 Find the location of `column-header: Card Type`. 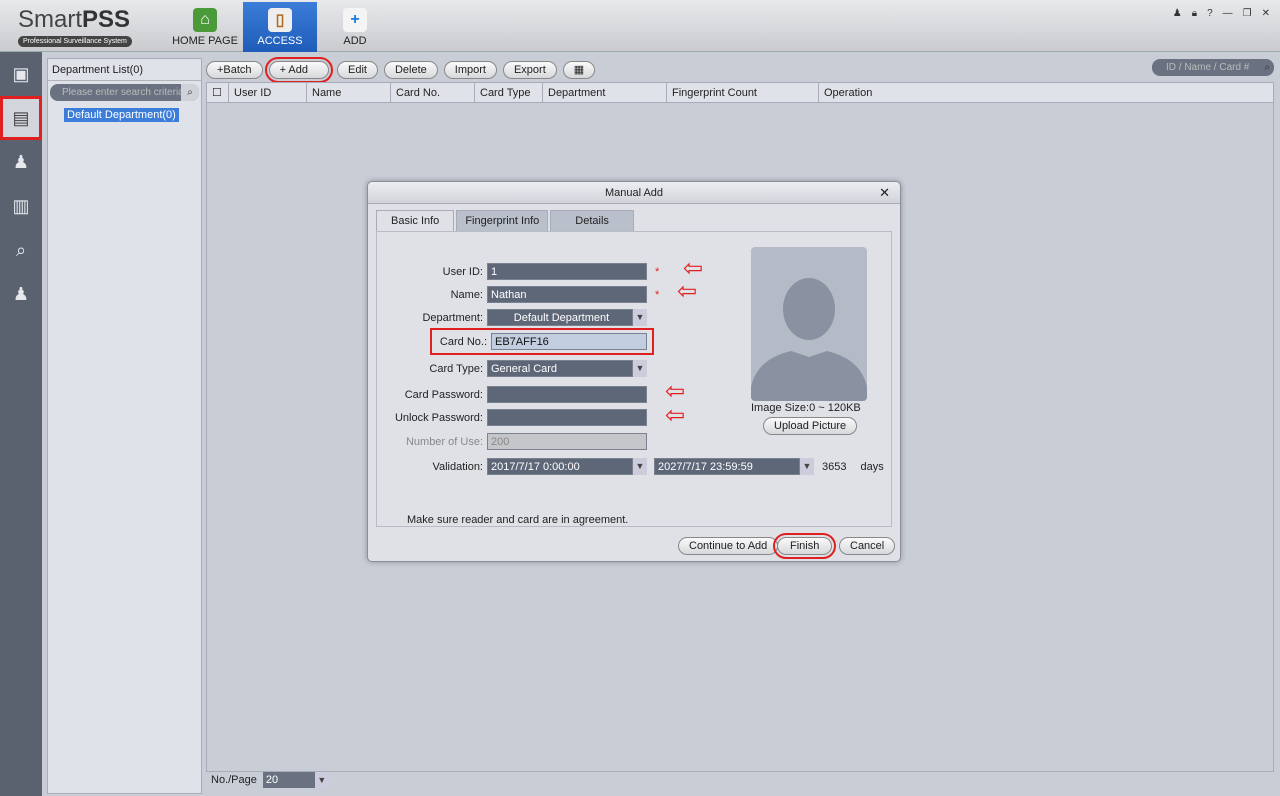

column-header: Card Type is located at coordinates (509, 92).